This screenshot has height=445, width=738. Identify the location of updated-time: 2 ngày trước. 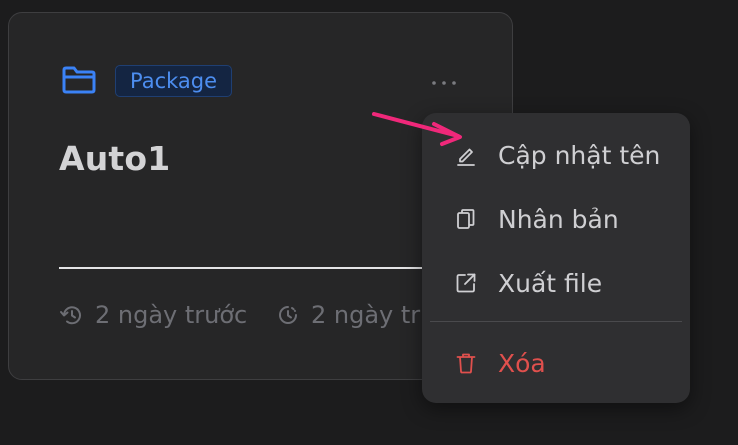
(350, 315).